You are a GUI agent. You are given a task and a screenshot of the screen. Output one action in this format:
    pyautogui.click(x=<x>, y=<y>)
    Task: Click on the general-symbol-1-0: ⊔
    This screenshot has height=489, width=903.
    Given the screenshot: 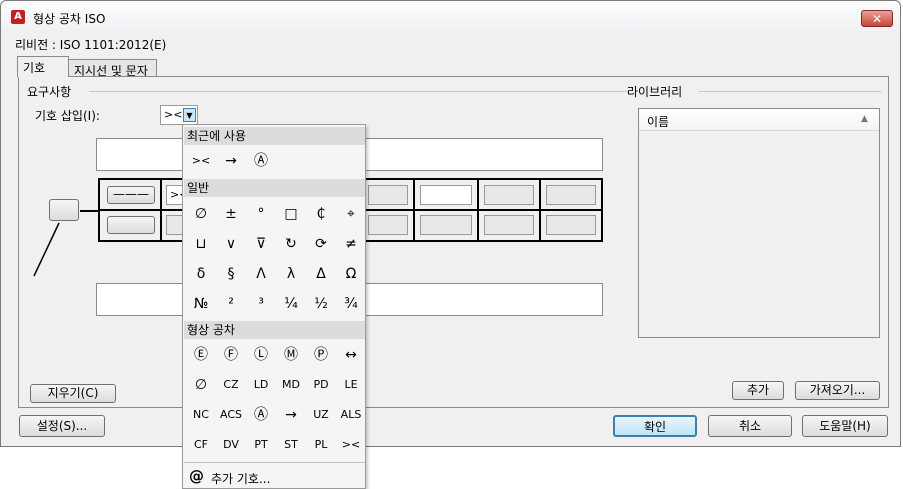 What is the action you would take?
    pyautogui.click(x=201, y=244)
    